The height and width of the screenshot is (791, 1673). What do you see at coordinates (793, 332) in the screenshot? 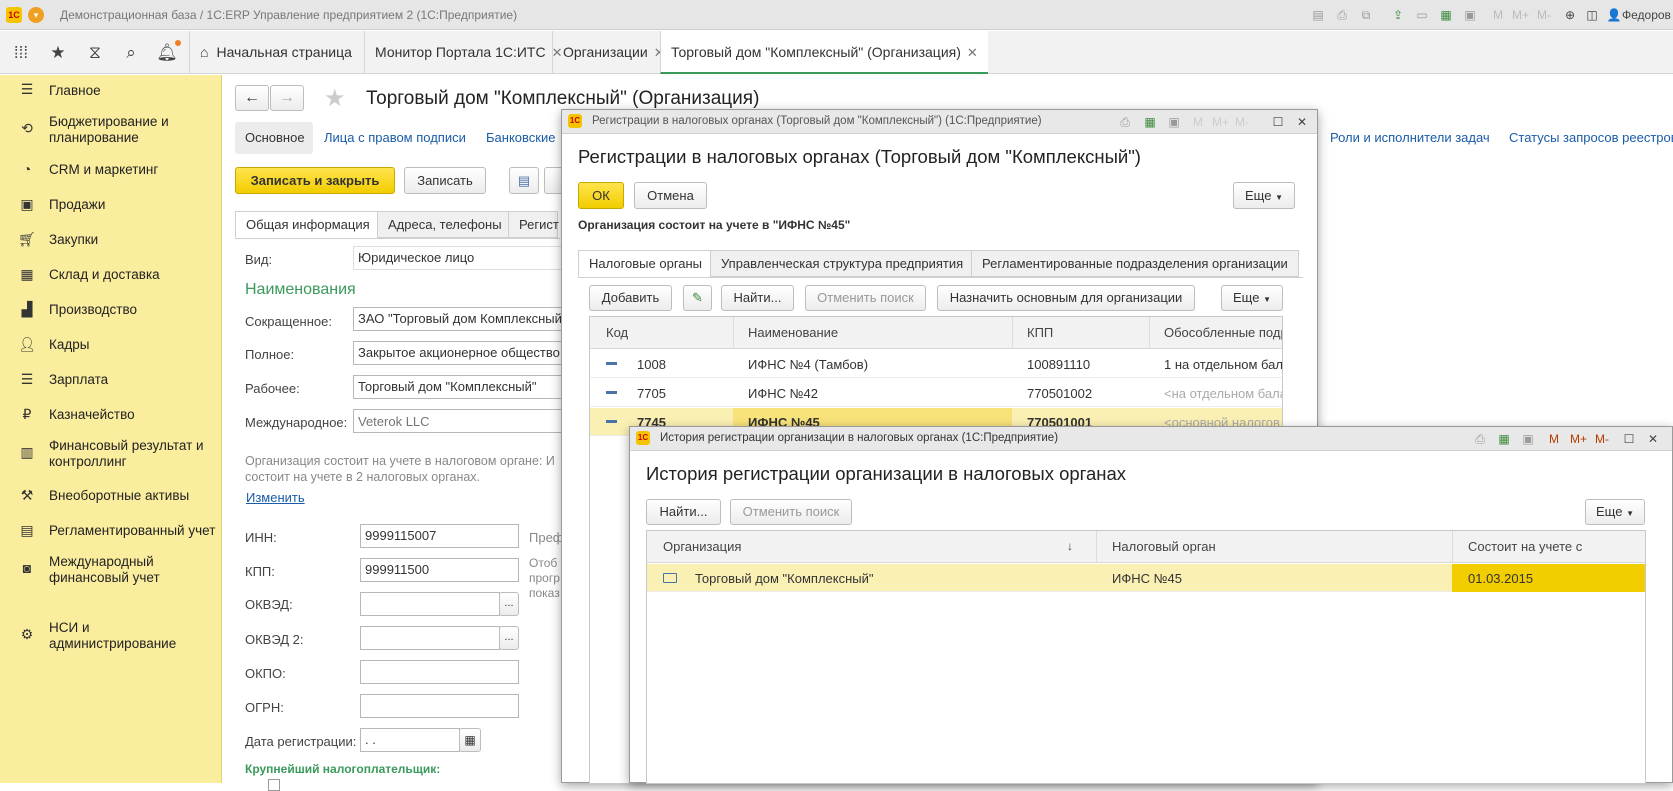
I see `col-name: Наименование` at bounding box center [793, 332].